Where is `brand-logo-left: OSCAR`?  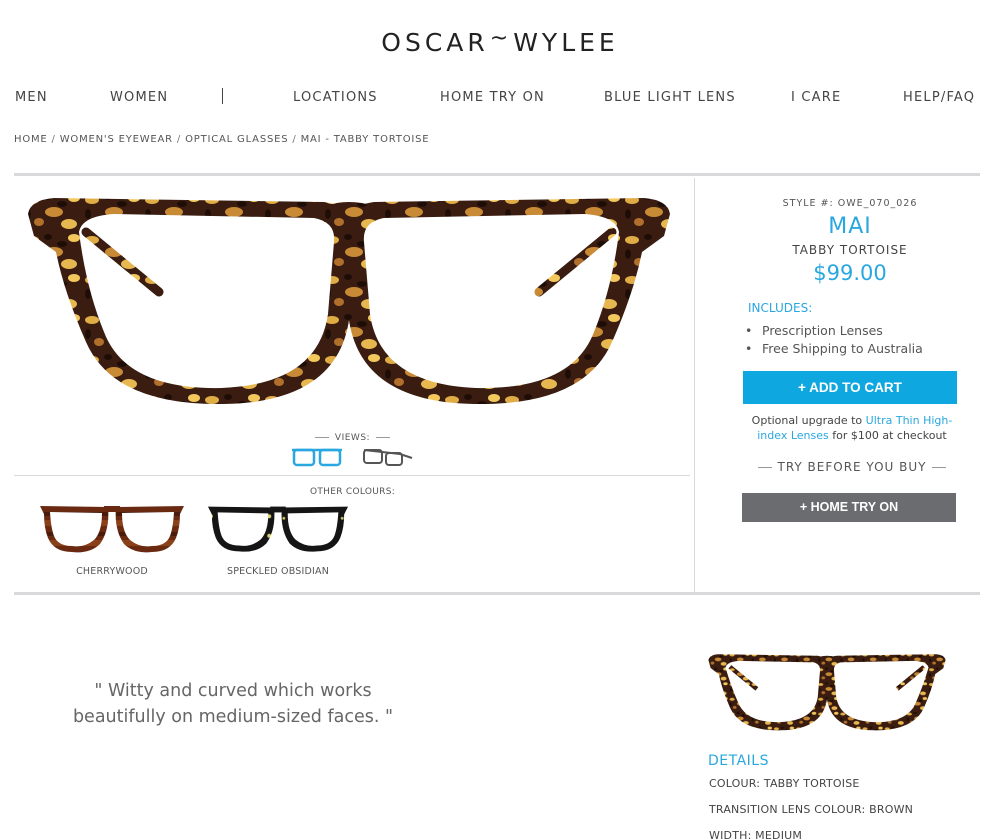 brand-logo-left: OSCAR is located at coordinates (435, 42).